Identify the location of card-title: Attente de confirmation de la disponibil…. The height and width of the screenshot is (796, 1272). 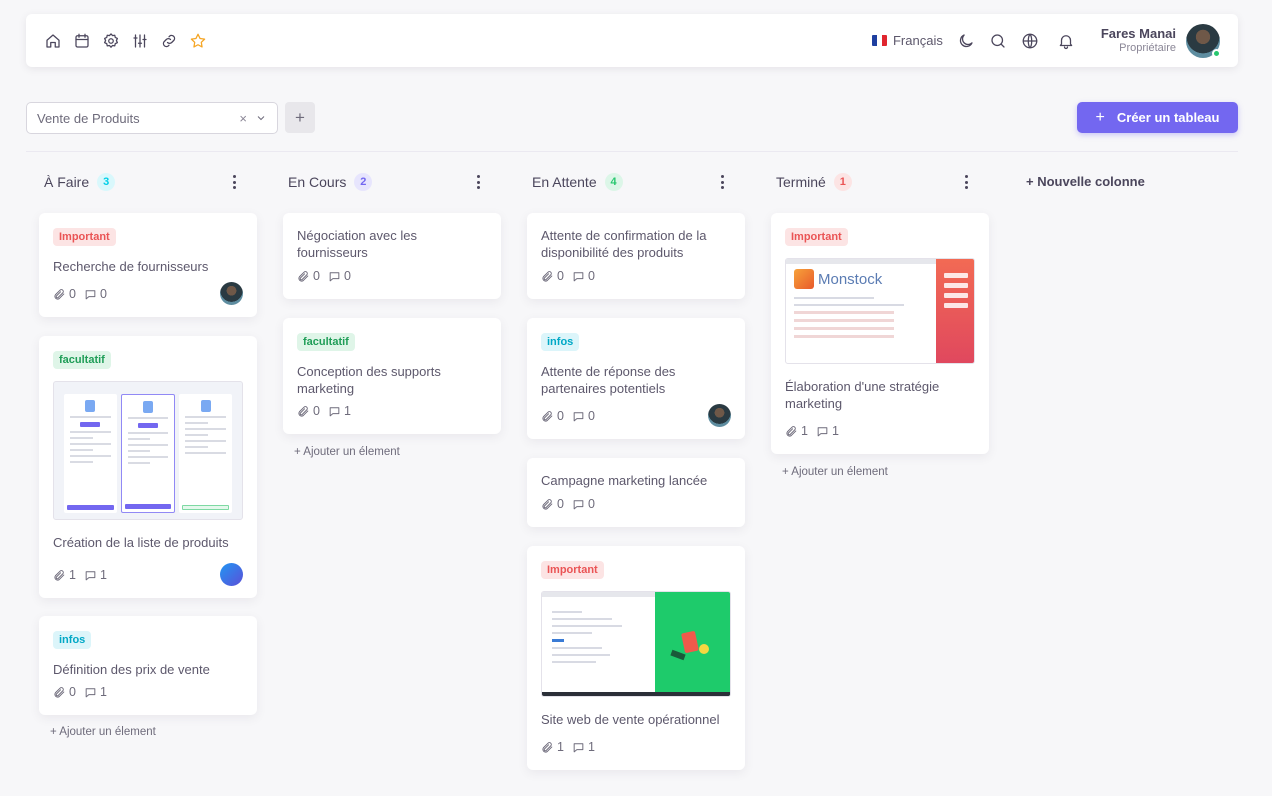
(624, 244).